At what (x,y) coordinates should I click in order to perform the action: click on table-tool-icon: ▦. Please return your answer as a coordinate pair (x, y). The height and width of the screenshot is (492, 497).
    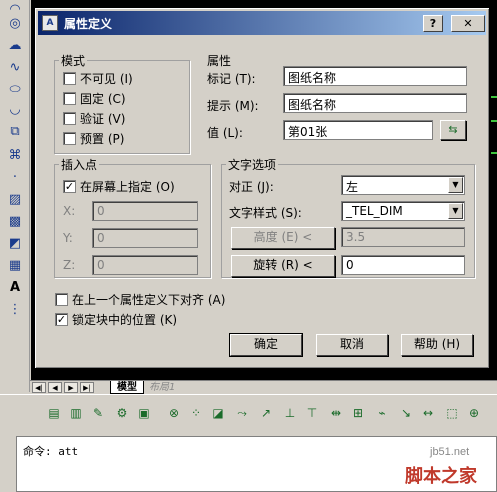
    Looking at the image, I should click on (15, 265).